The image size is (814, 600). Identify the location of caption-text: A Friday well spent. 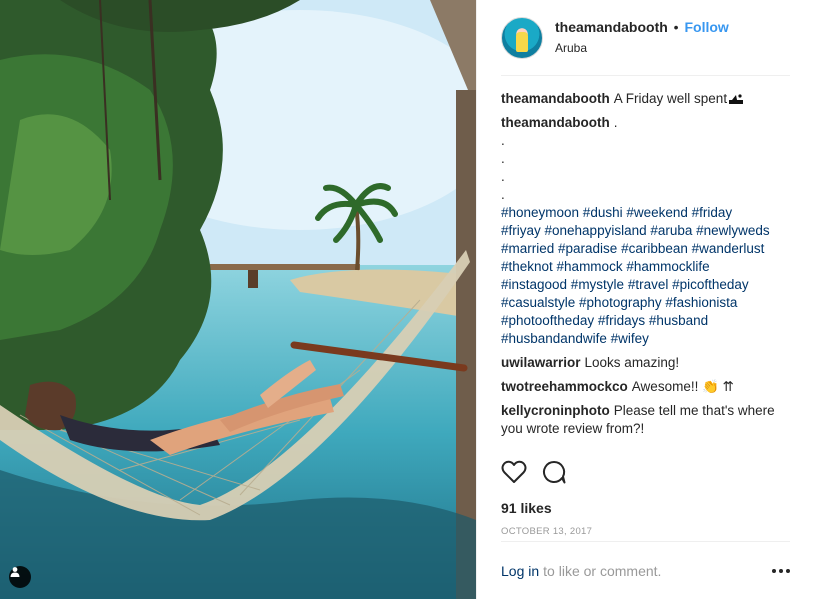
(670, 98).